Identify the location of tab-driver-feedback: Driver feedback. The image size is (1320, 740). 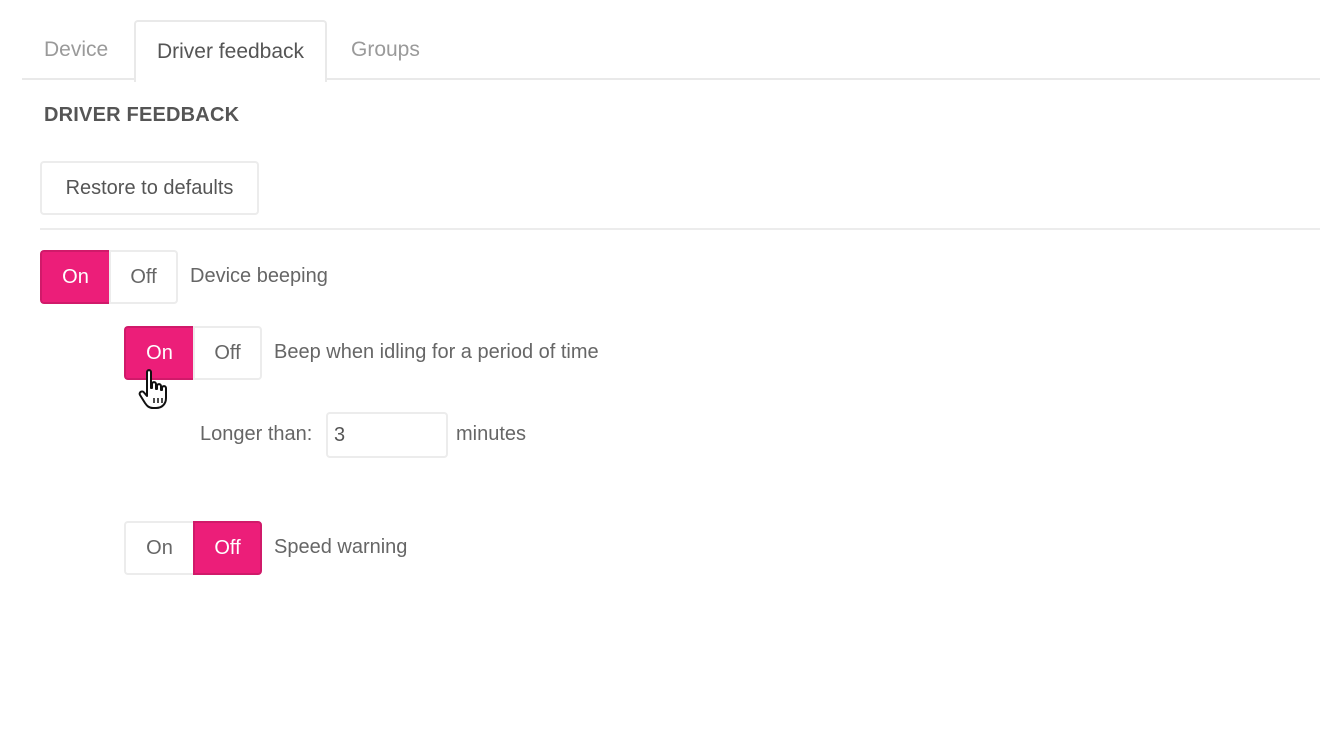
(230, 51).